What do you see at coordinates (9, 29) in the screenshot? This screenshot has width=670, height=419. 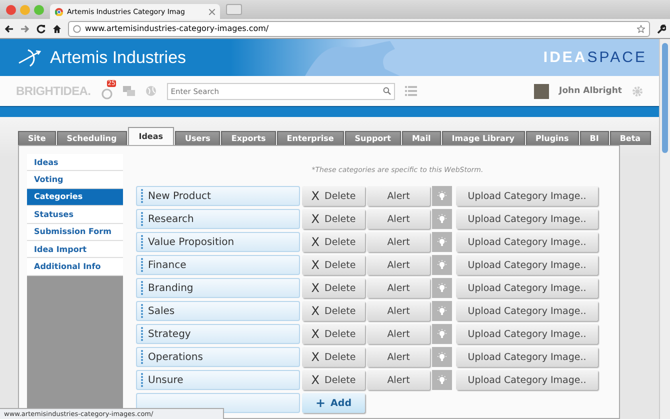 I see `back-arrow-icon` at bounding box center [9, 29].